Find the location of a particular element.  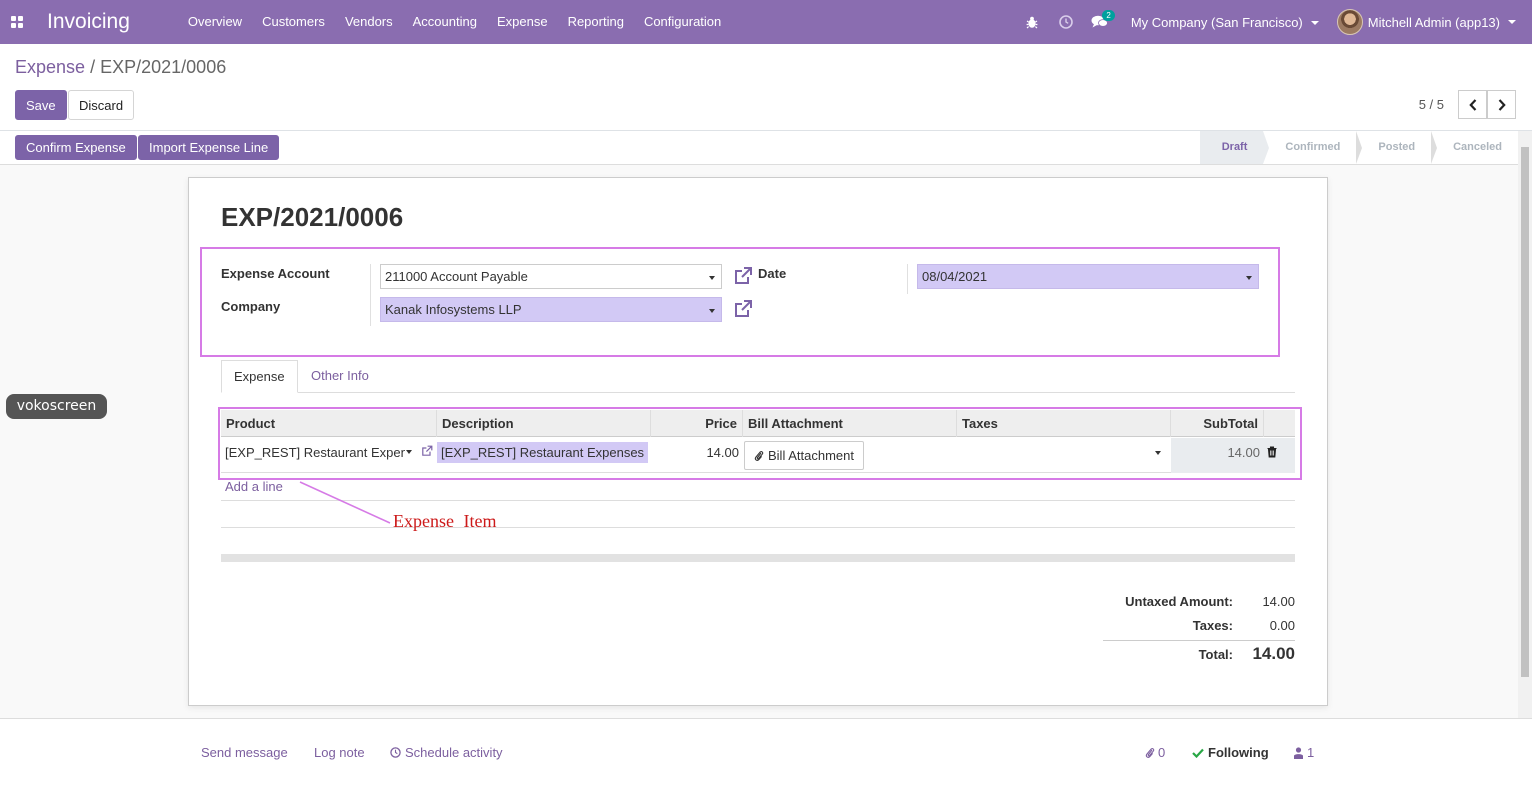

log-note-button: Log note is located at coordinates (339, 752).